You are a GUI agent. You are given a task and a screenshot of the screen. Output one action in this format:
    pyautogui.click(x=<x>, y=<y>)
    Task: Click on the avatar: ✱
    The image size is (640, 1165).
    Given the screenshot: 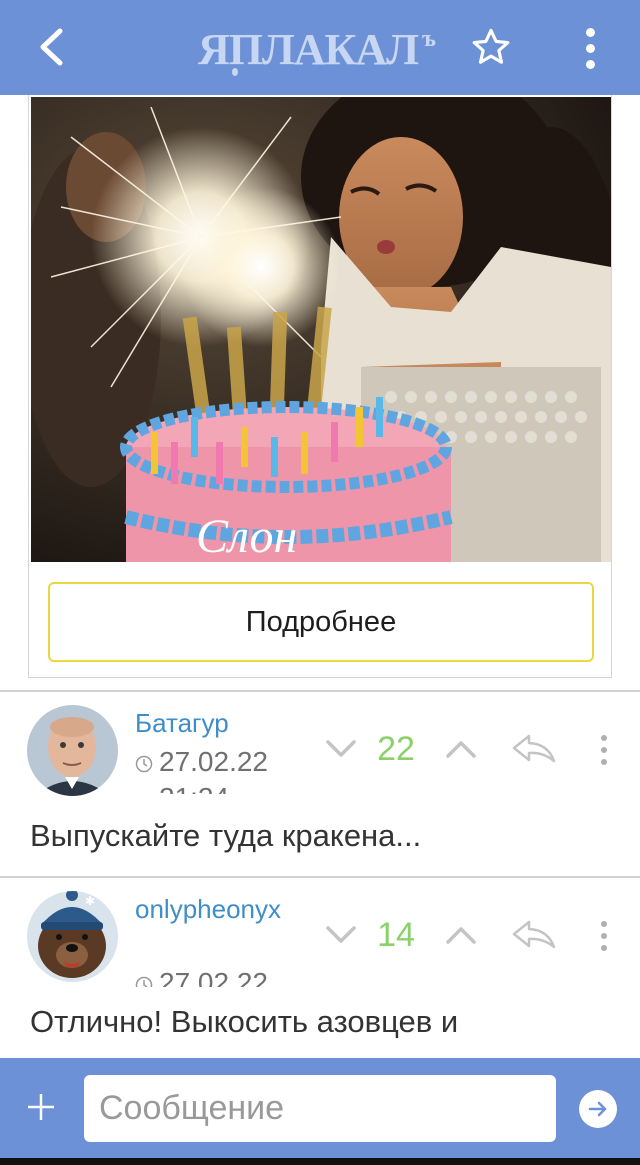 What is the action you would take?
    pyautogui.click(x=72, y=936)
    